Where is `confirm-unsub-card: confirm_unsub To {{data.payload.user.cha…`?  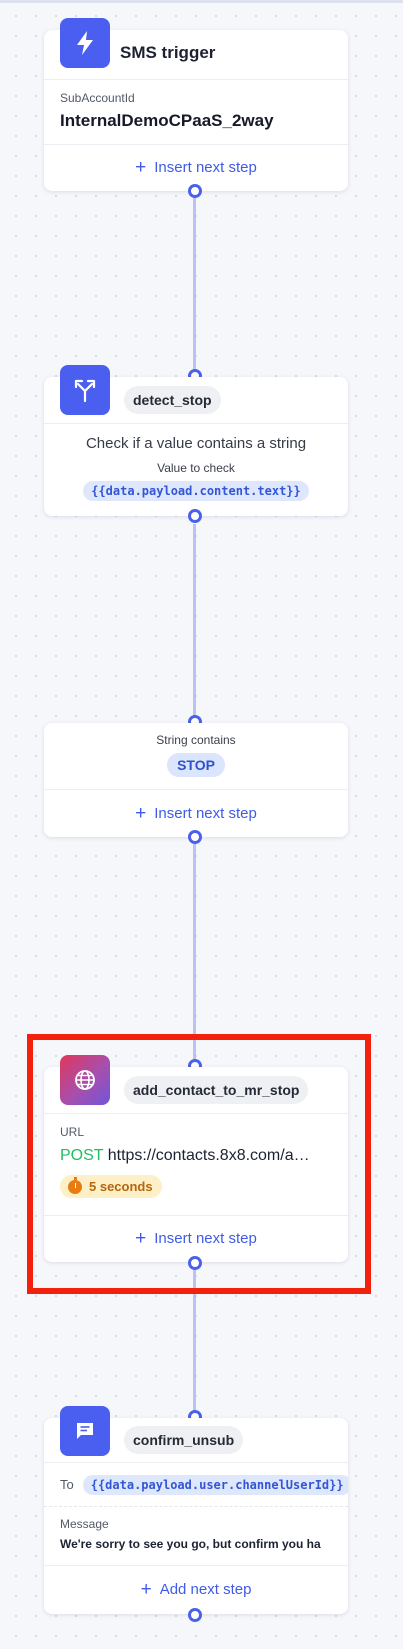
confirm-unsub-card: confirm_unsub To {{data.payload.user.cha… is located at coordinates (196, 1510).